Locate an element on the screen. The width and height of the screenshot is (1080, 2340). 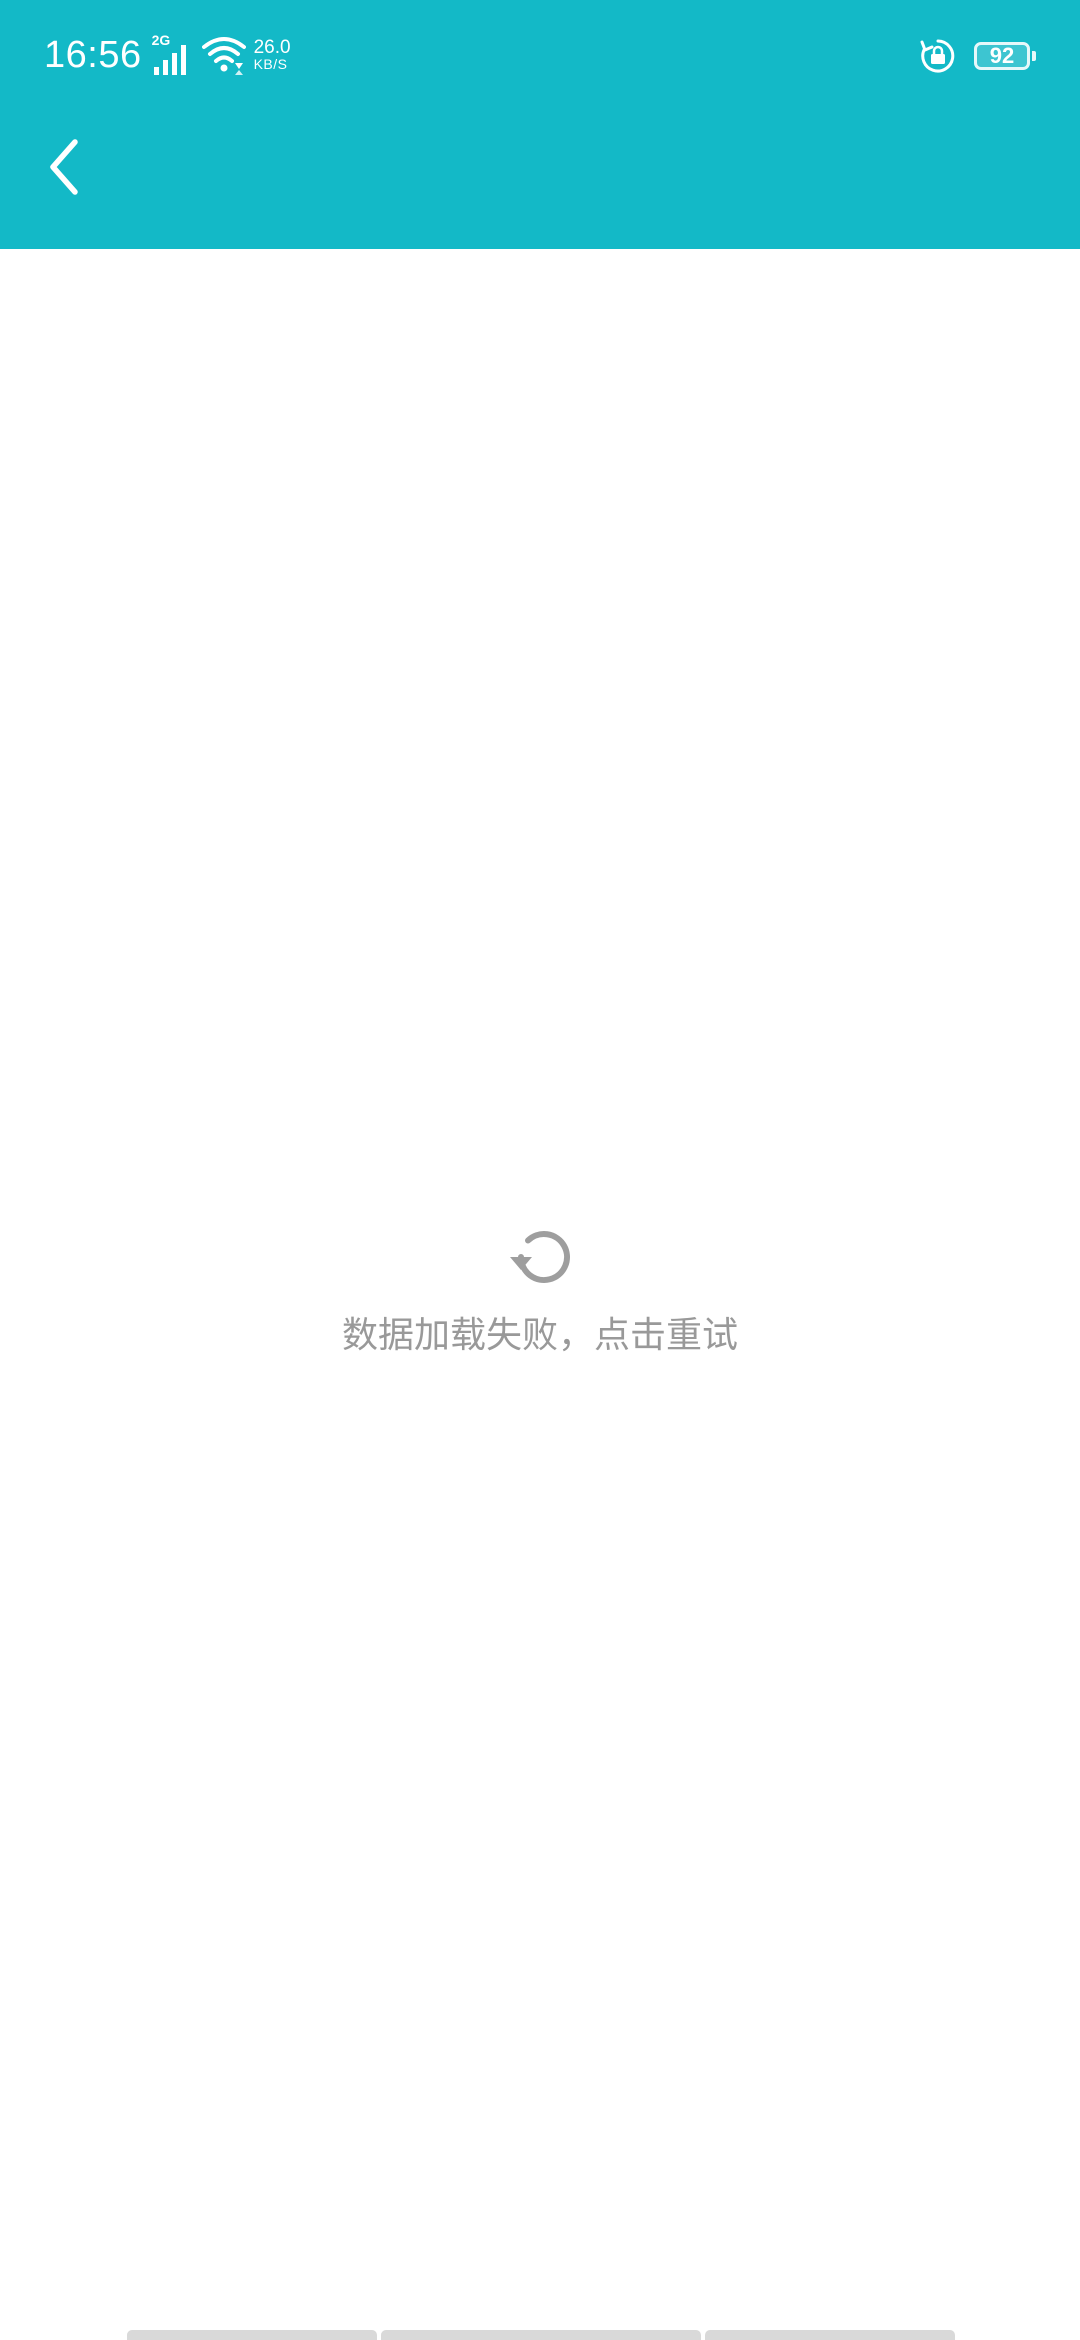
network-speed: 26.0 KB/S is located at coordinates (272, 55).